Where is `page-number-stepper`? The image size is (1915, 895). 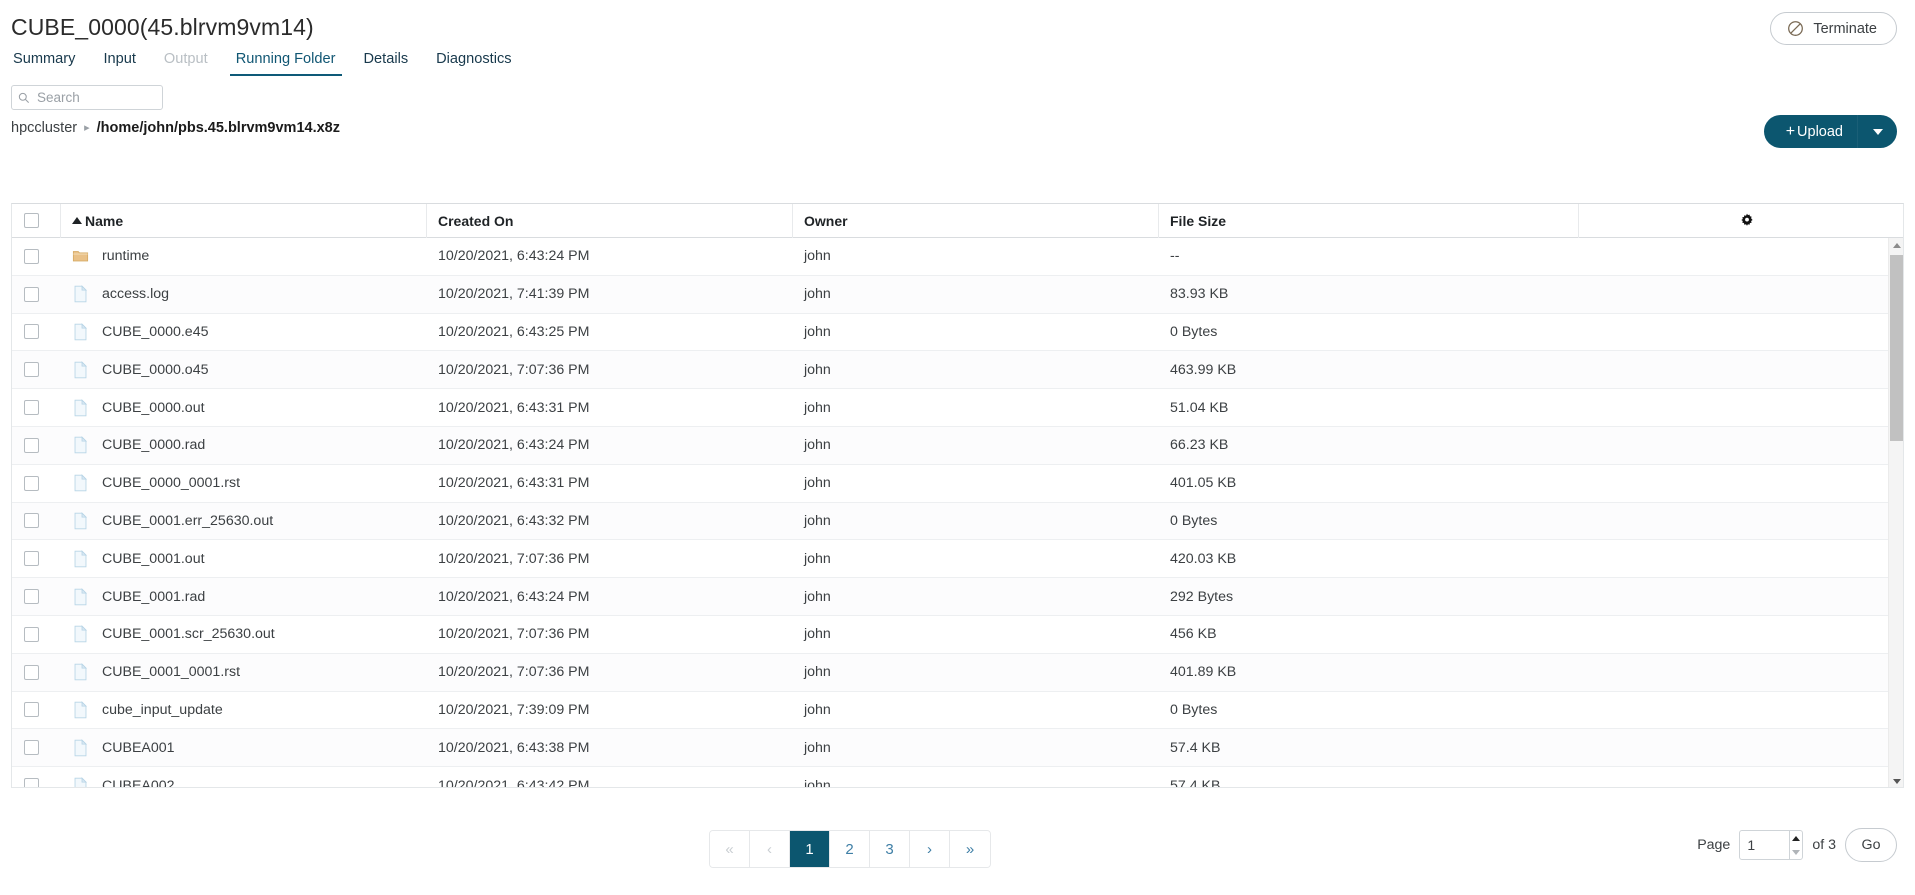 page-number-stepper is located at coordinates (1771, 845).